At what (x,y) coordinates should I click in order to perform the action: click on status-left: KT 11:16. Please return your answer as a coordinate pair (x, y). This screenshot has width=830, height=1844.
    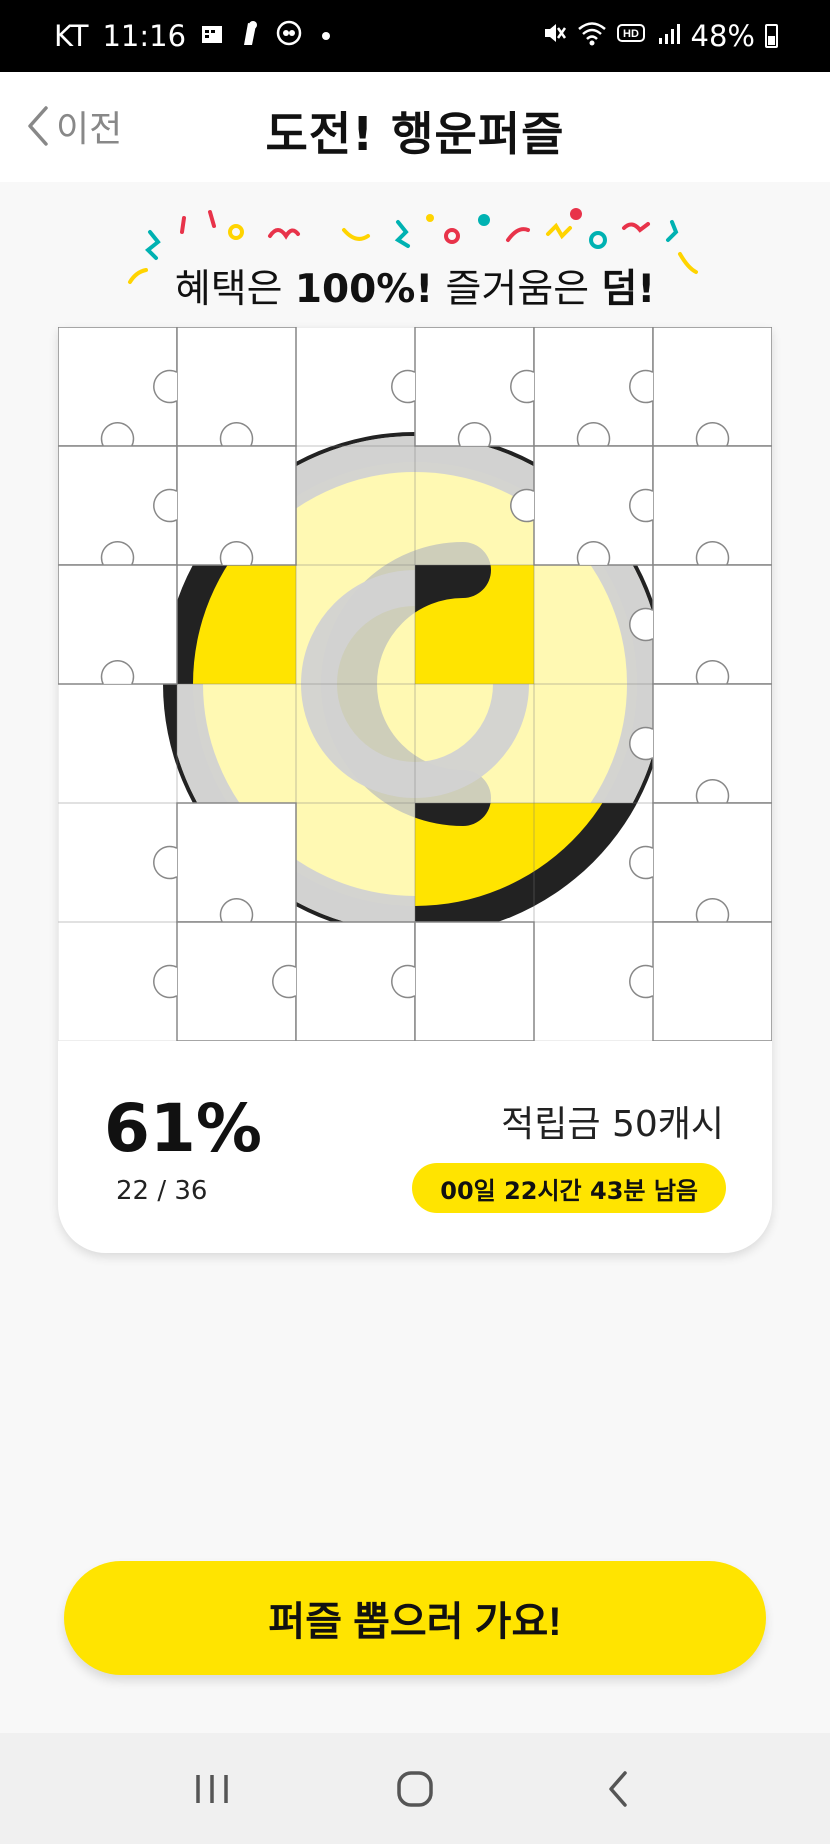
    Looking at the image, I should click on (195, 36).